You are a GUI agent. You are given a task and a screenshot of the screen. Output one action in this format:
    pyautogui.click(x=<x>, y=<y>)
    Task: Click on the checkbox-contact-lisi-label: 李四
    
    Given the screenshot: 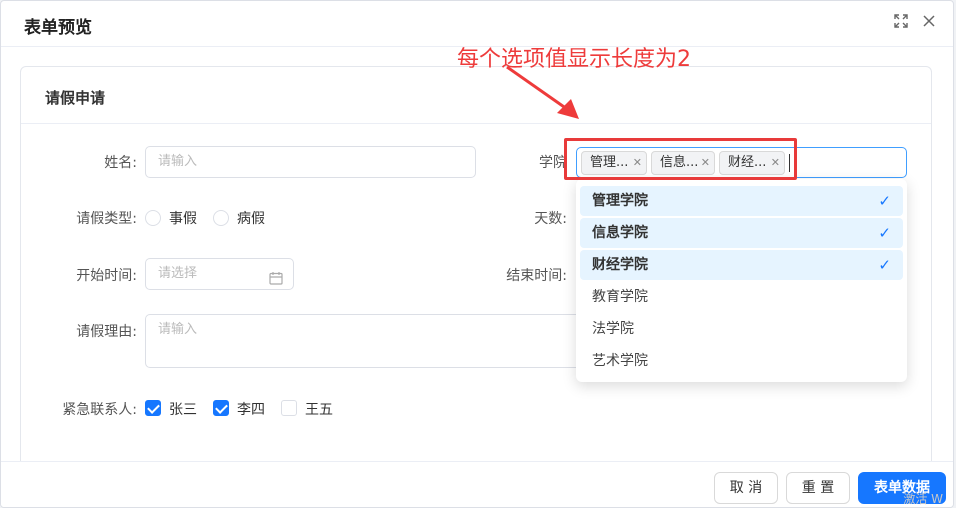 What is the action you would take?
    pyautogui.click(x=251, y=410)
    